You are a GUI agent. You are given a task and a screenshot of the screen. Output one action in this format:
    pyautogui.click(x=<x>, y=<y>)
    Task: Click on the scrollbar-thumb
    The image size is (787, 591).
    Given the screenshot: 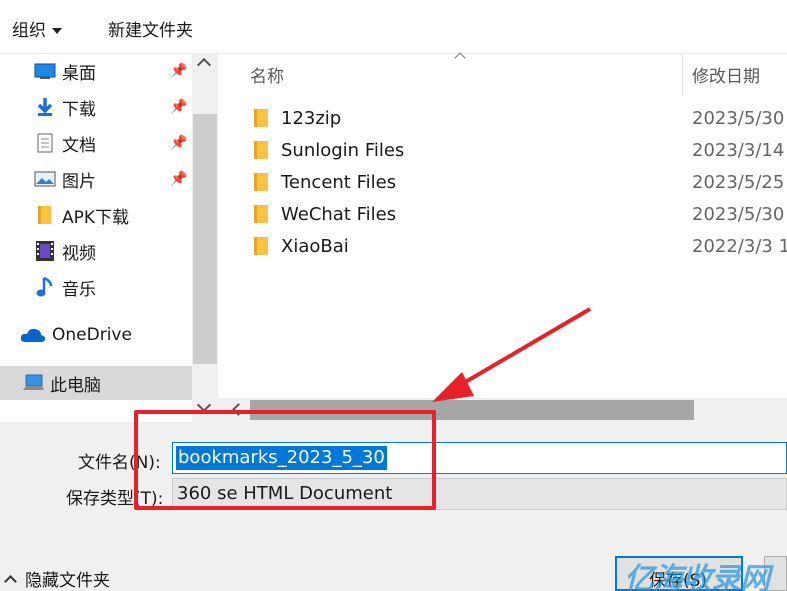 What is the action you would take?
    pyautogui.click(x=205, y=239)
    